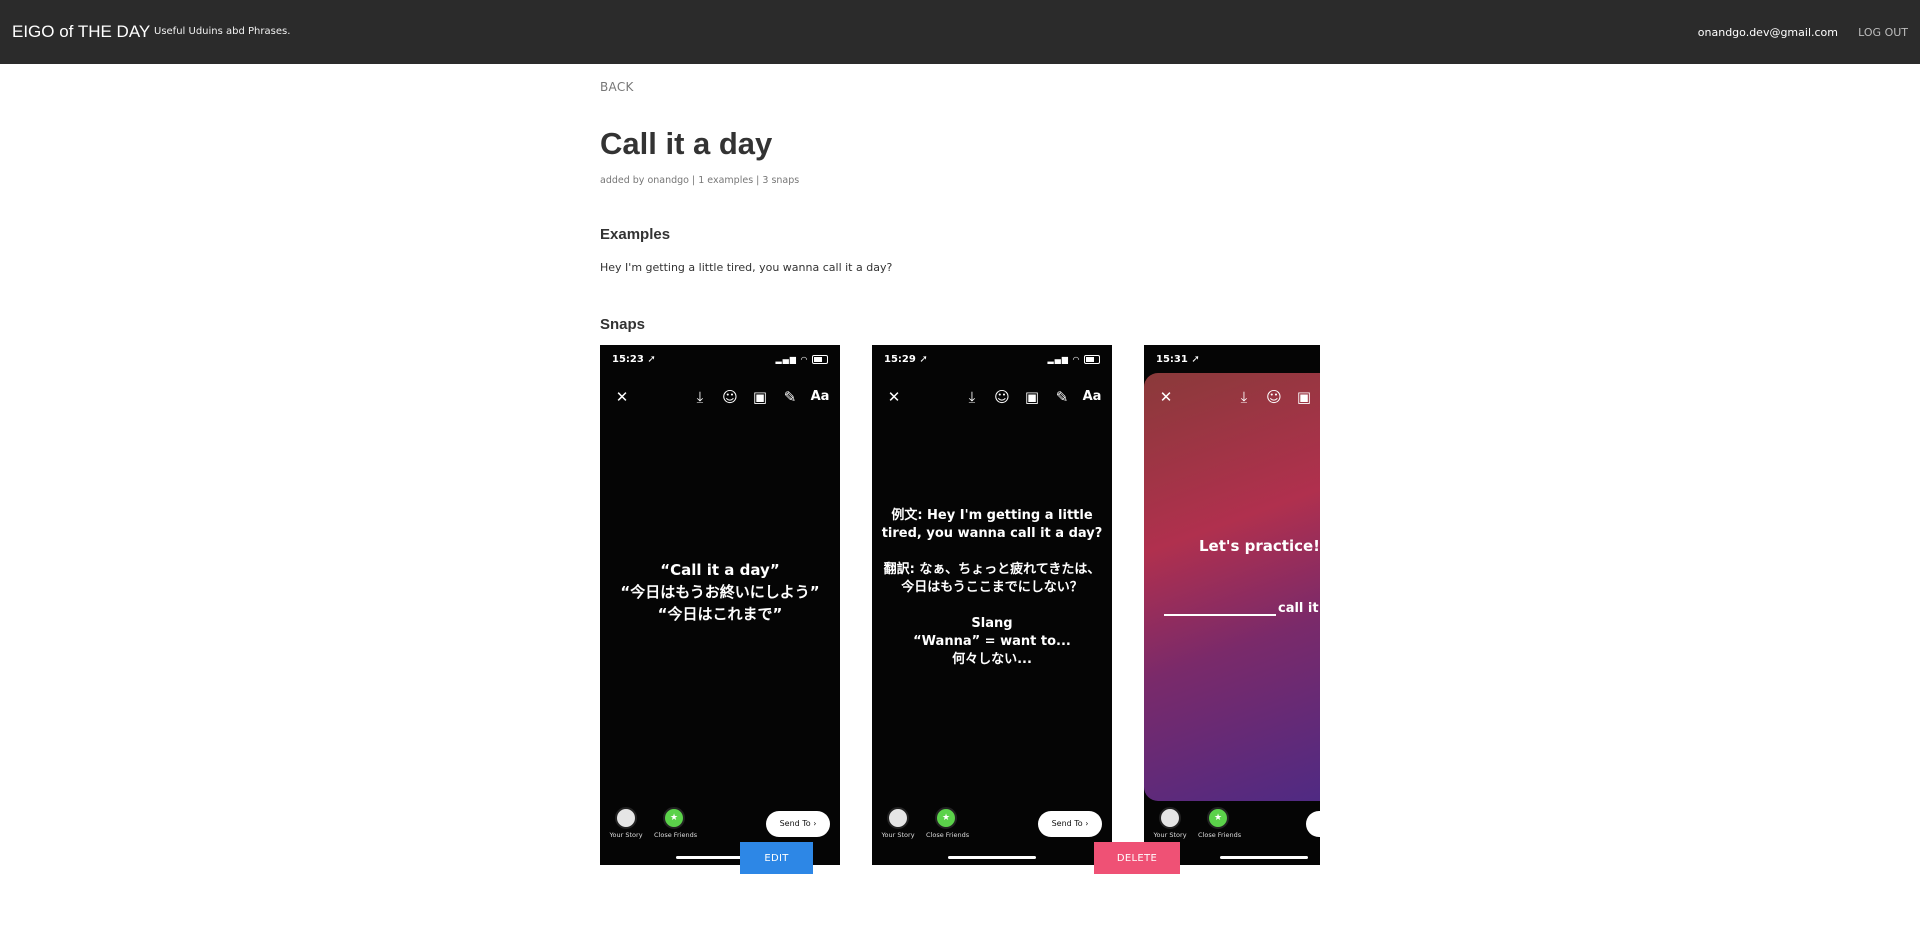  What do you see at coordinates (1232, 397) in the screenshot?
I see `story-toolbar: ✕ ⤓ ☺ ▣` at bounding box center [1232, 397].